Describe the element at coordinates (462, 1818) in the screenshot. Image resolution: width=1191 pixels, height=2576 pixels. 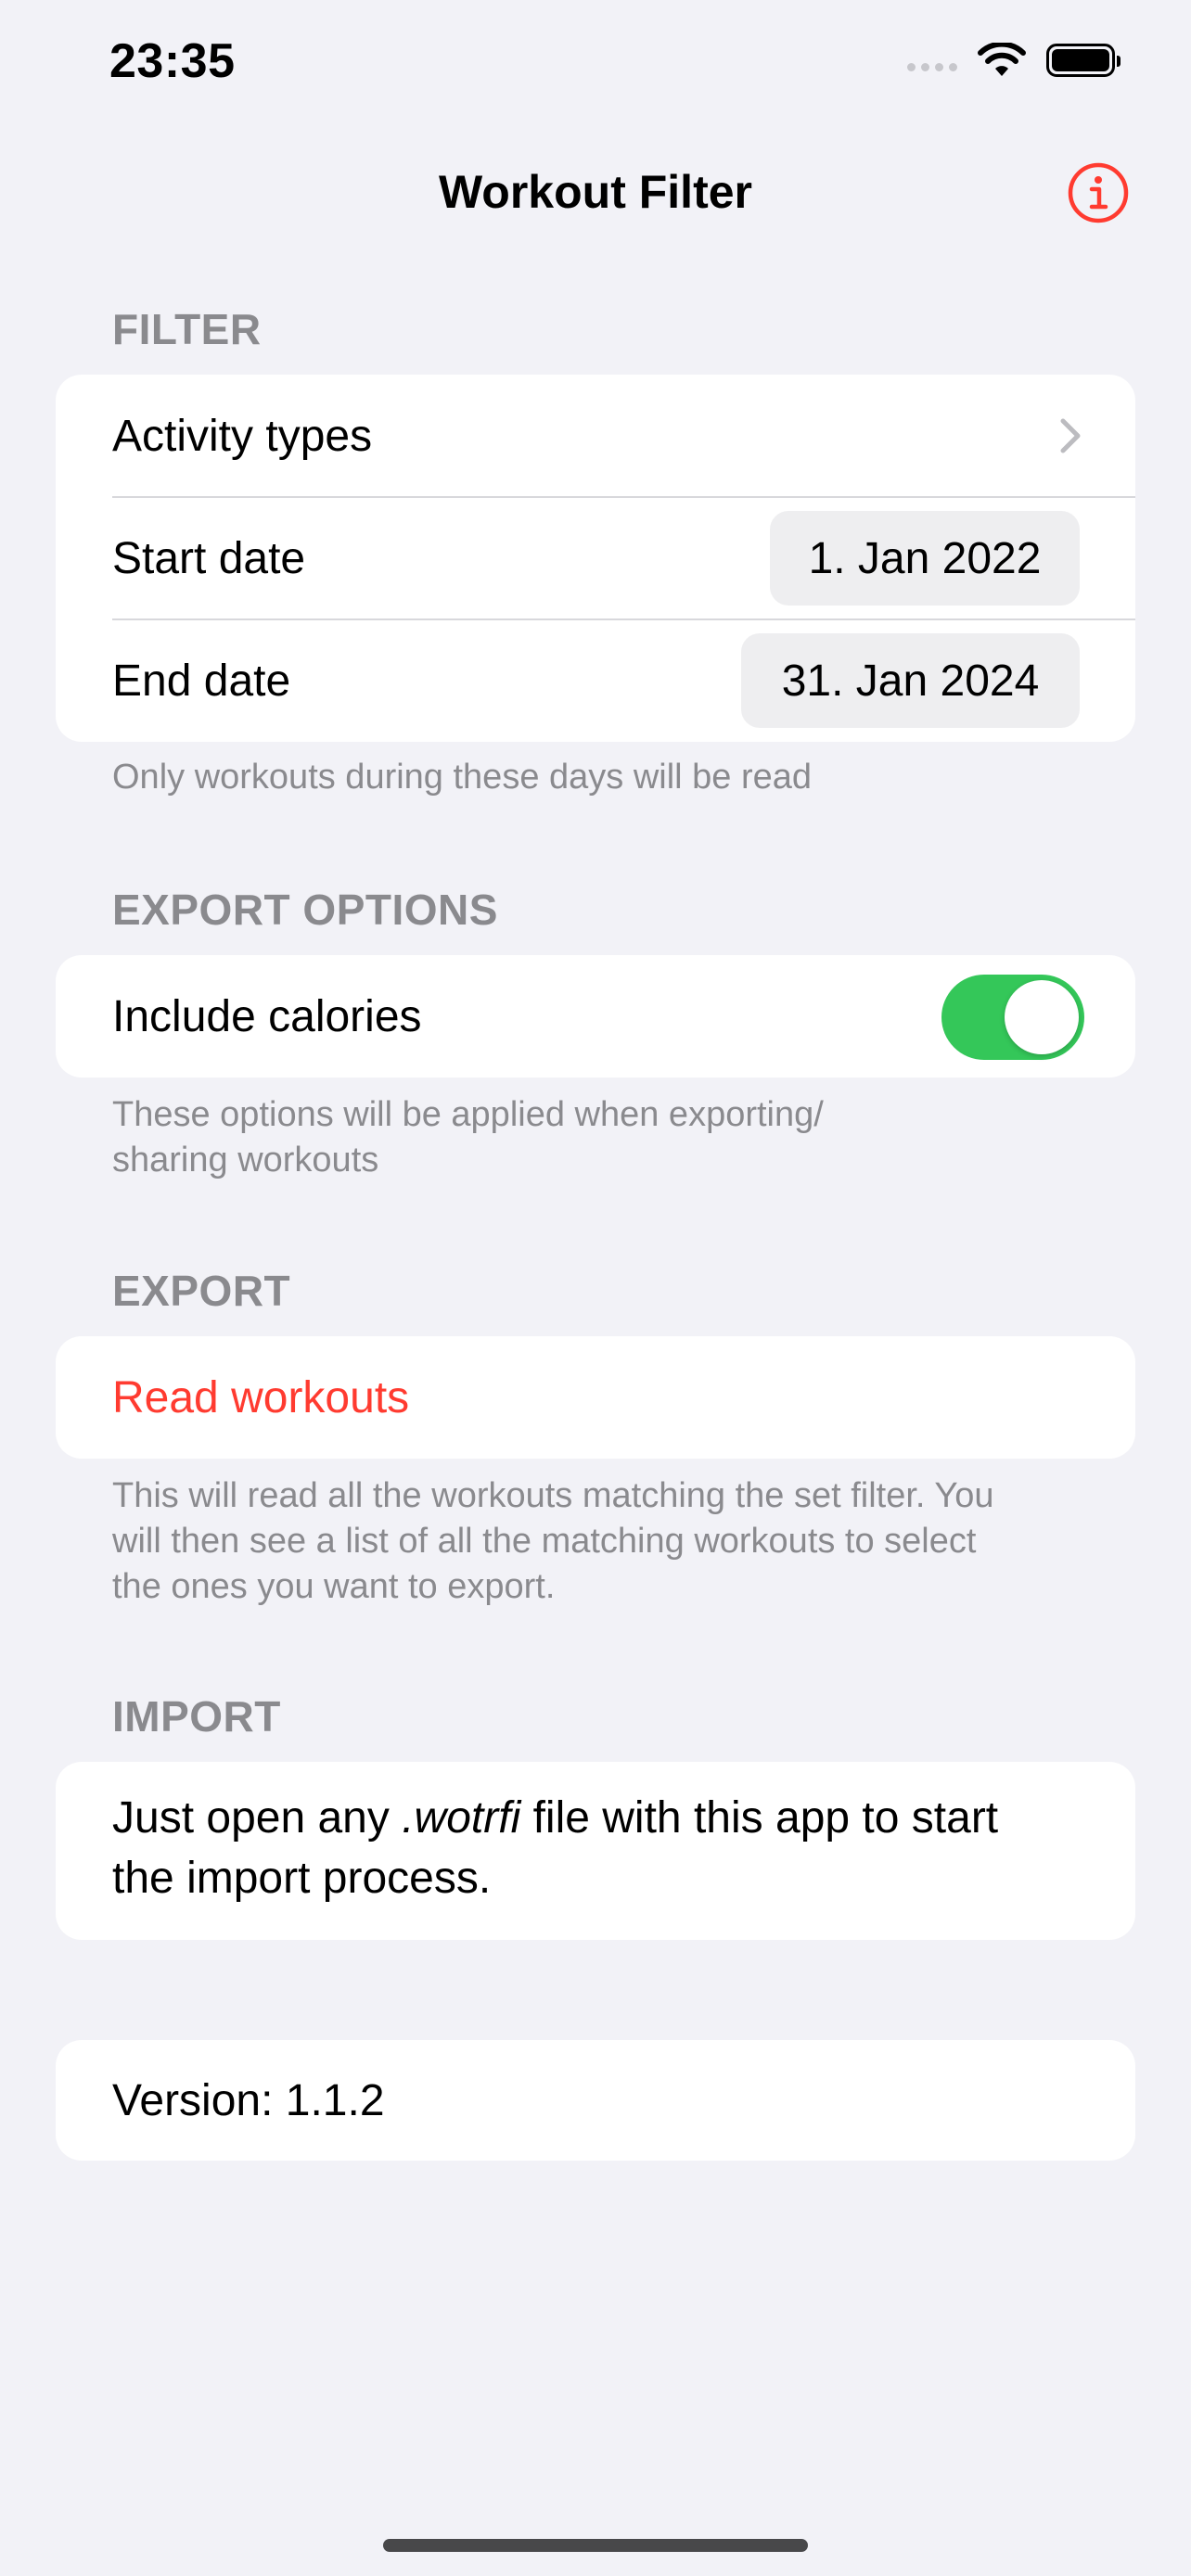
I see `file-extension: .wotrfi` at that location.